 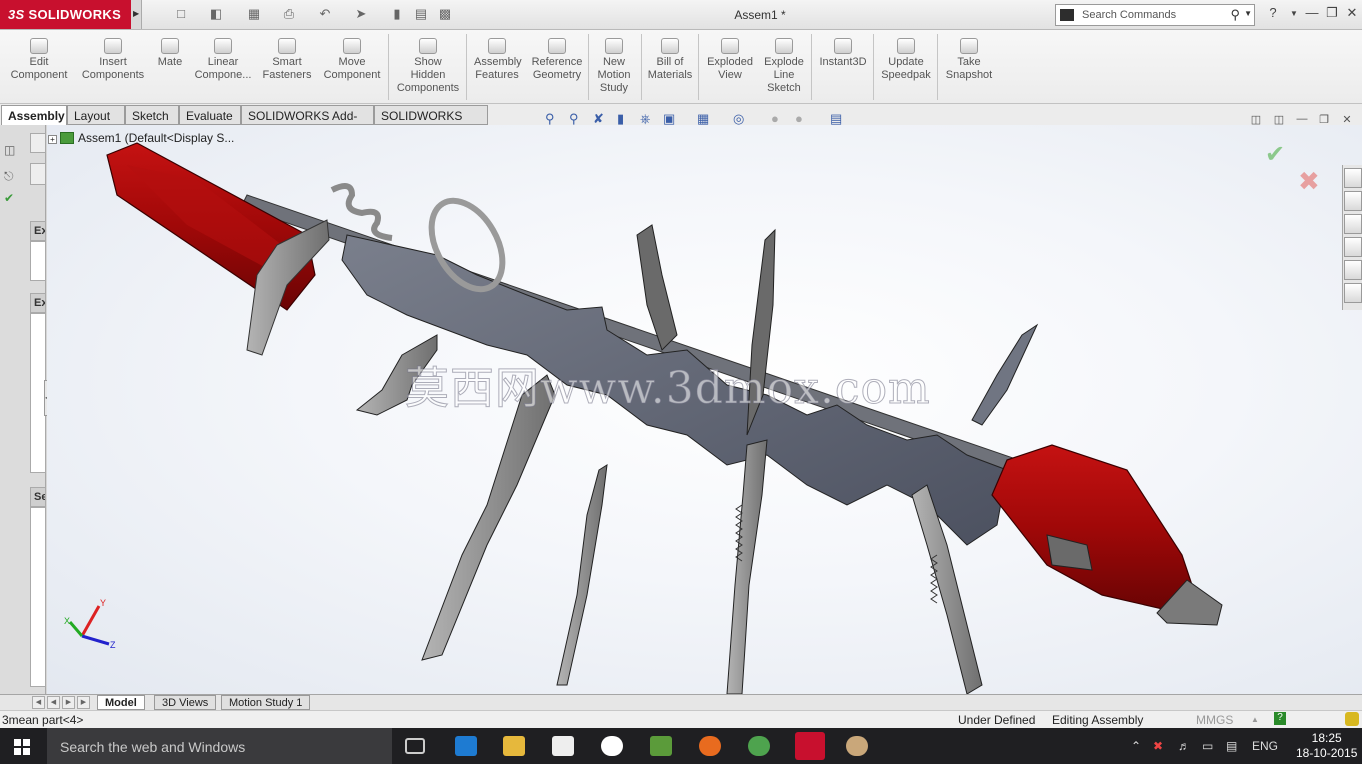 What do you see at coordinates (53, 702) in the screenshot?
I see `prev-tab-icon: ◀` at bounding box center [53, 702].